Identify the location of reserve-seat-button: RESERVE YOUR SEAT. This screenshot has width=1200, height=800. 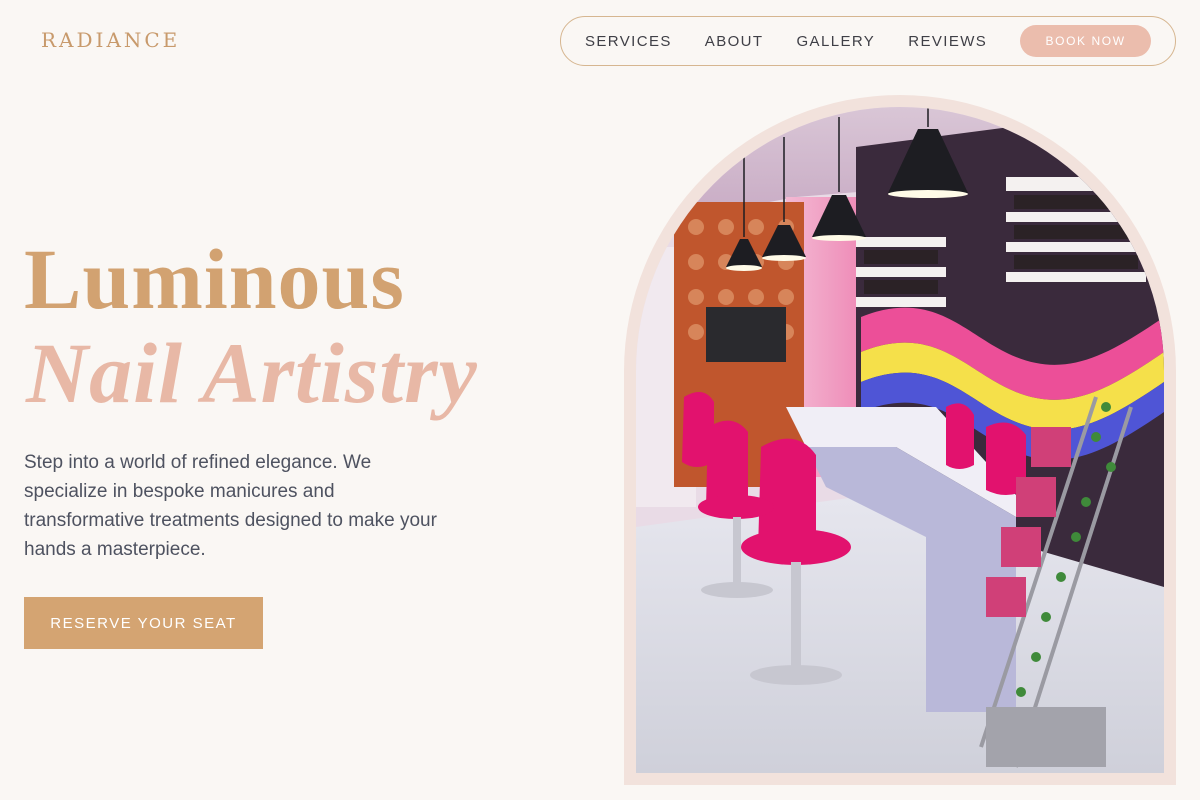
(143, 623).